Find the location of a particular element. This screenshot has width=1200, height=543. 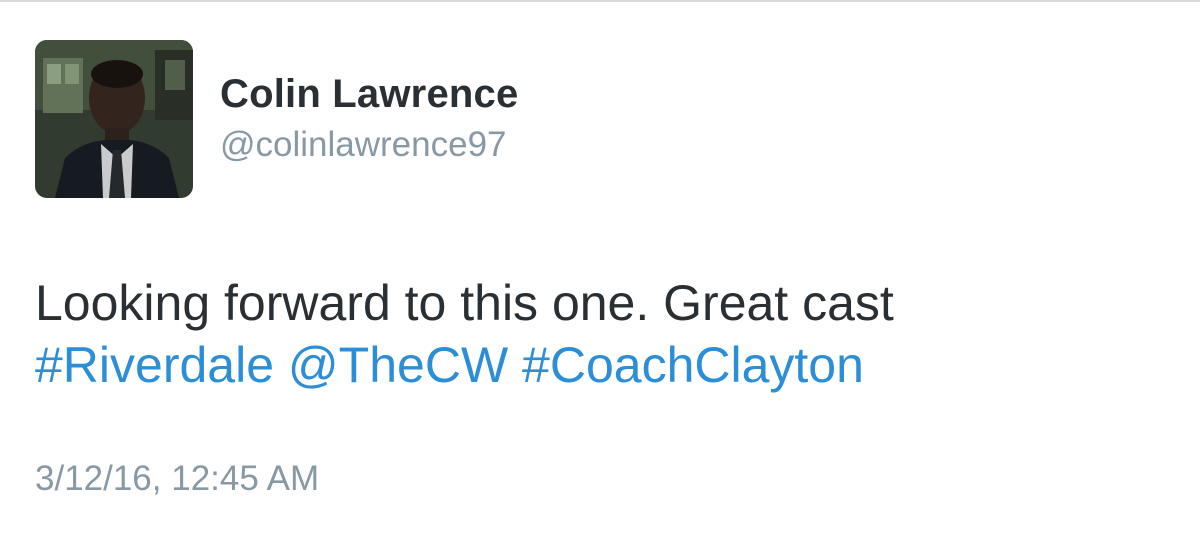

author-handle: @colinlawrence97 is located at coordinates (363, 145).